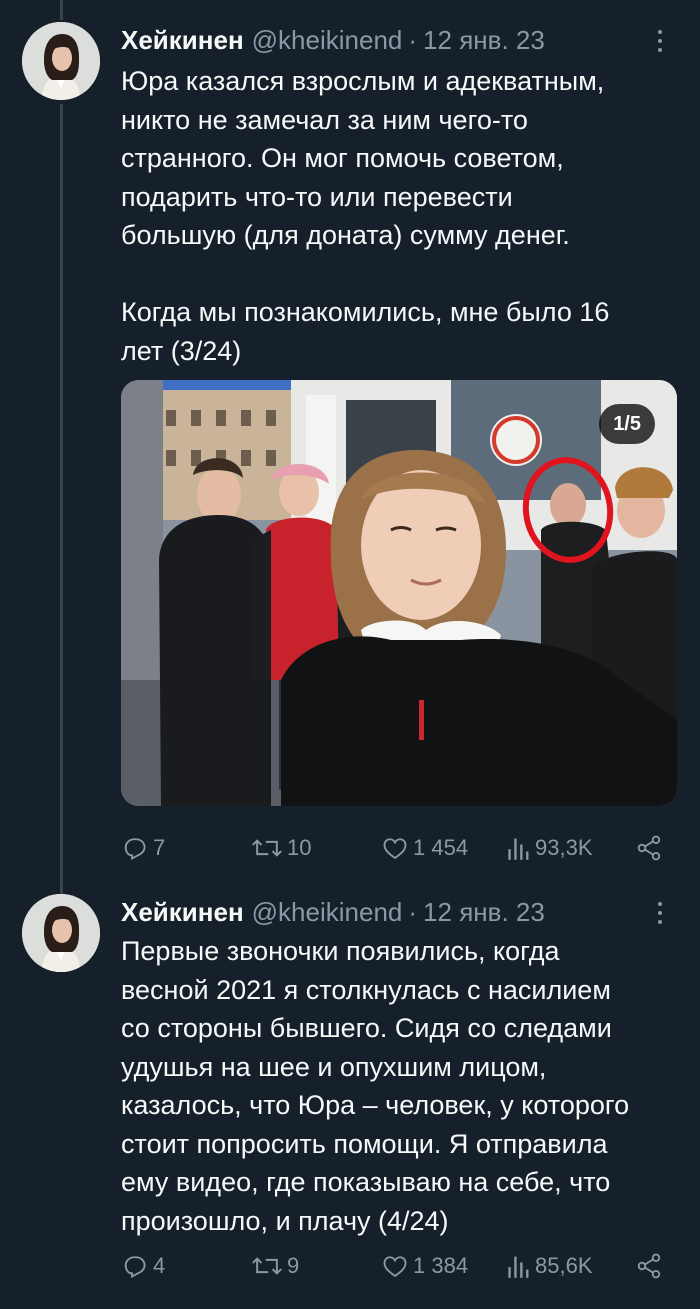 The width and height of the screenshot is (700, 1309). I want to click on tweet-text-line: удушья на шее и опухшим лицом,, so click(334, 1066).